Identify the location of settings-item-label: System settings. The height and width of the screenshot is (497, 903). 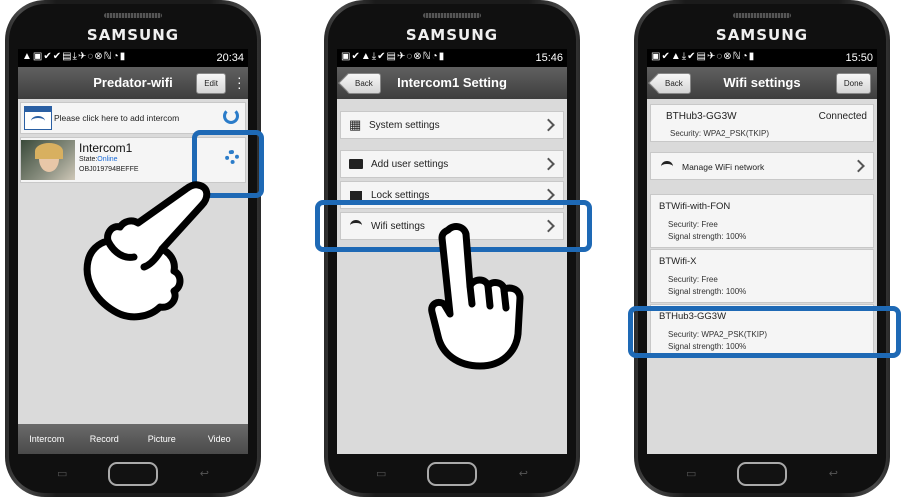
(404, 125).